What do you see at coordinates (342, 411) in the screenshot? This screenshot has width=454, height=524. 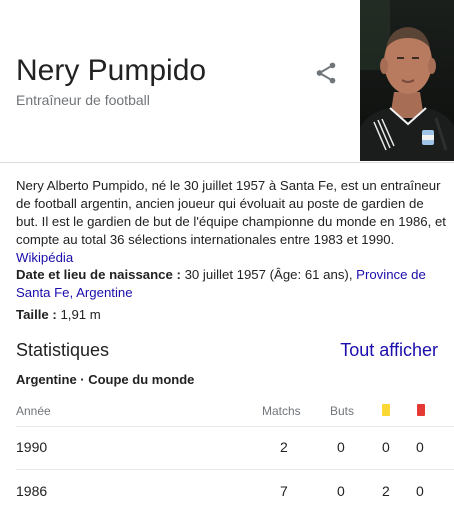 I see `column-header-goals: Buts` at bounding box center [342, 411].